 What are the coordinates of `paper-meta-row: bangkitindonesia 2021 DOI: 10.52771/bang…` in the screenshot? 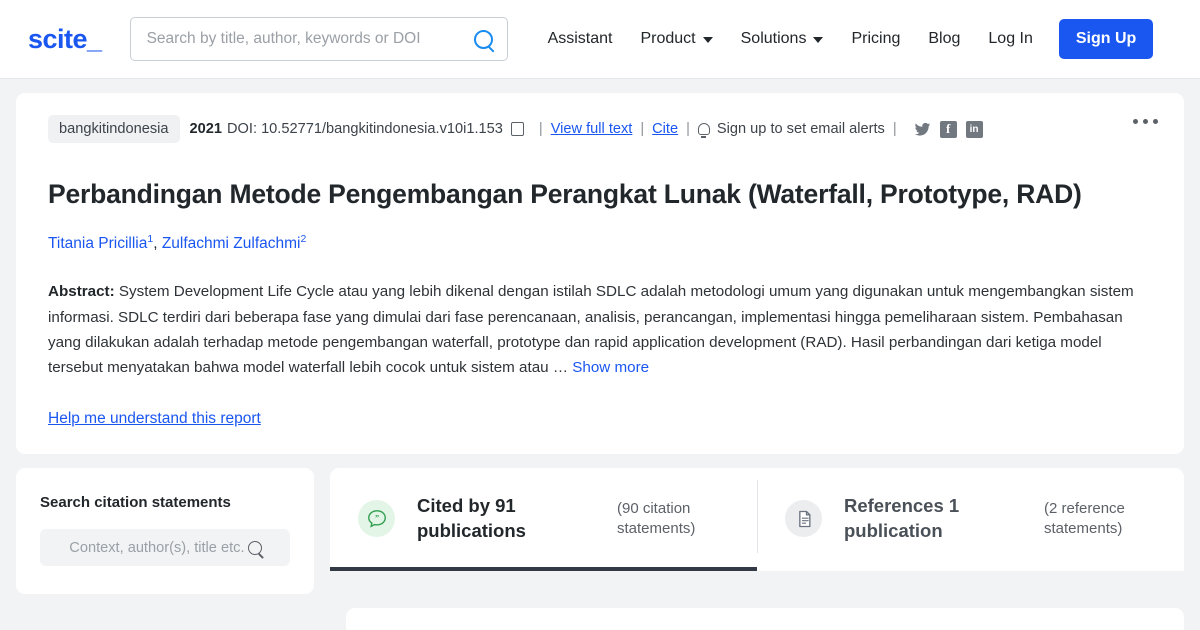 It's located at (601, 129).